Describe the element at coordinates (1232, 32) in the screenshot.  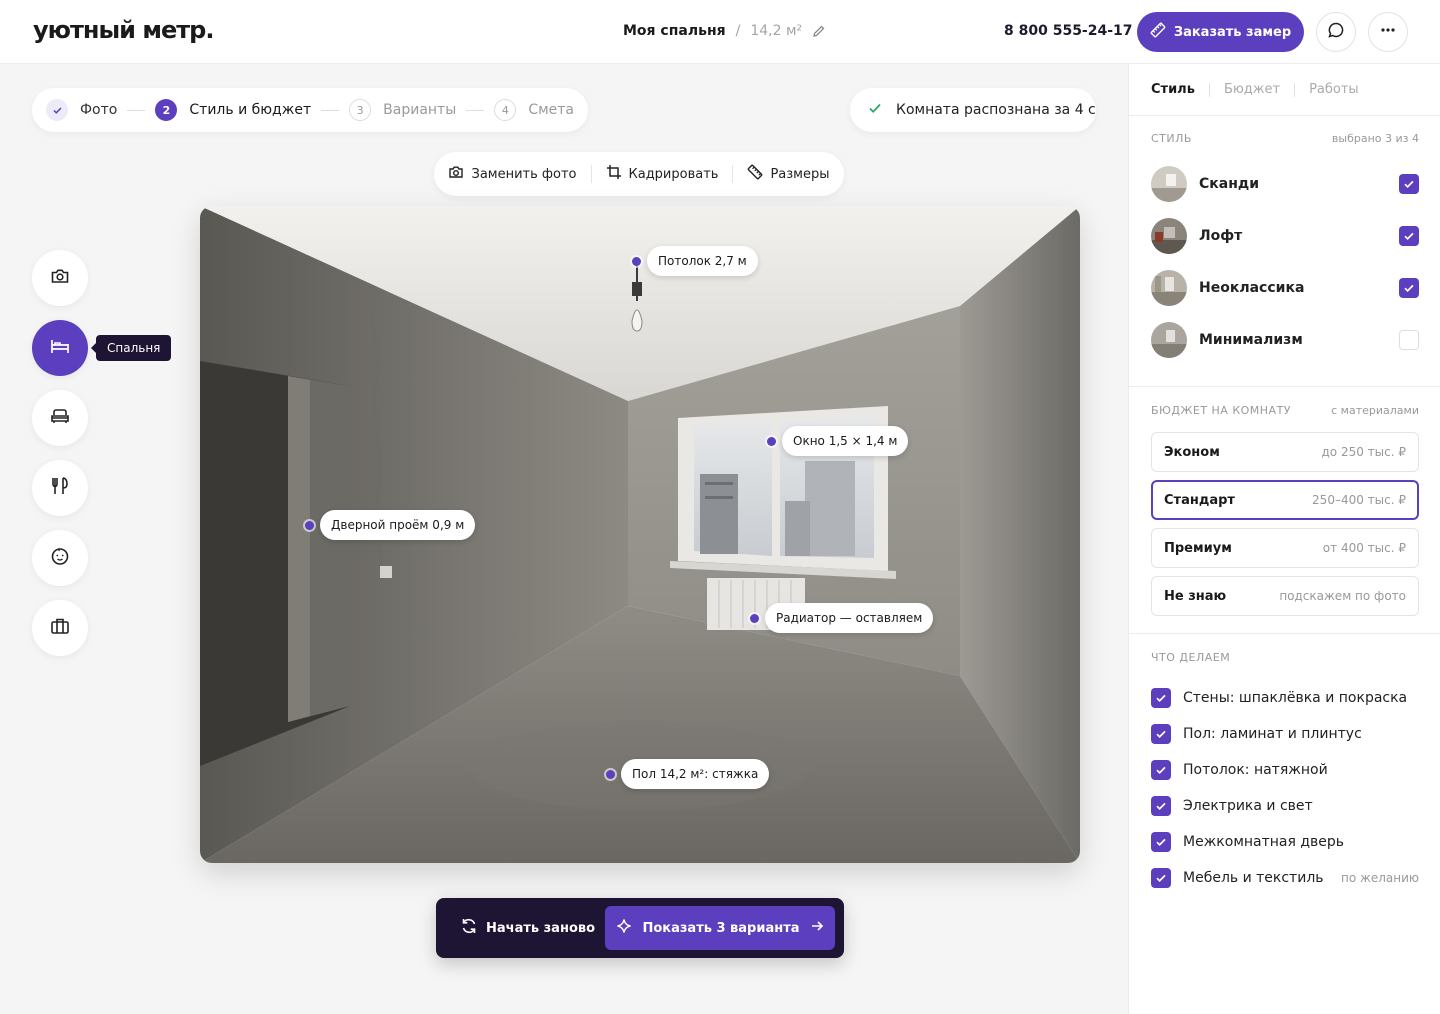
I see `order-measurement-label: Заказать замер` at that location.